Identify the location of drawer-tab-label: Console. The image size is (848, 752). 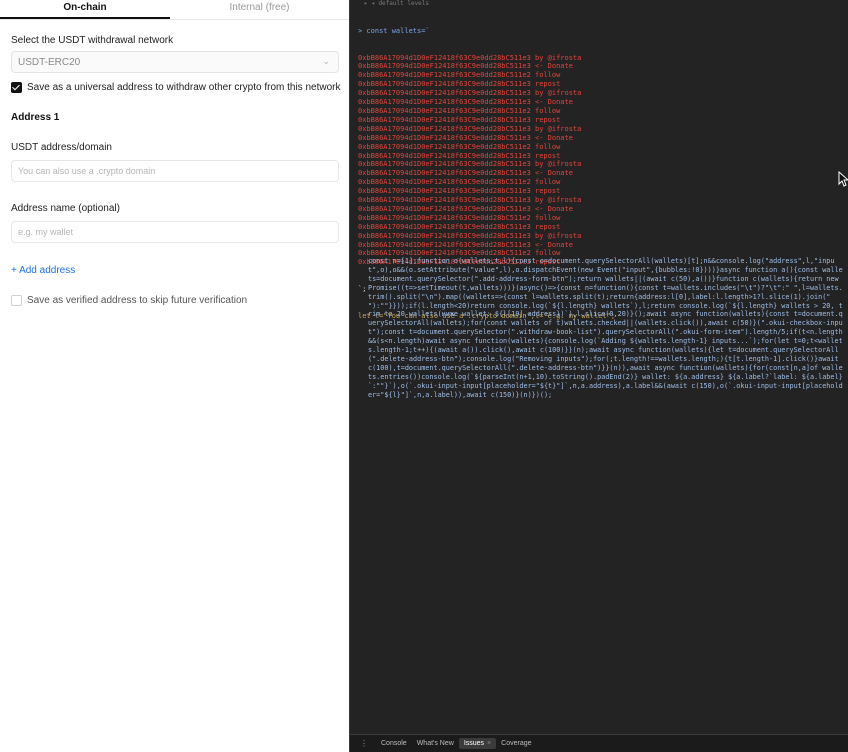
(394, 743).